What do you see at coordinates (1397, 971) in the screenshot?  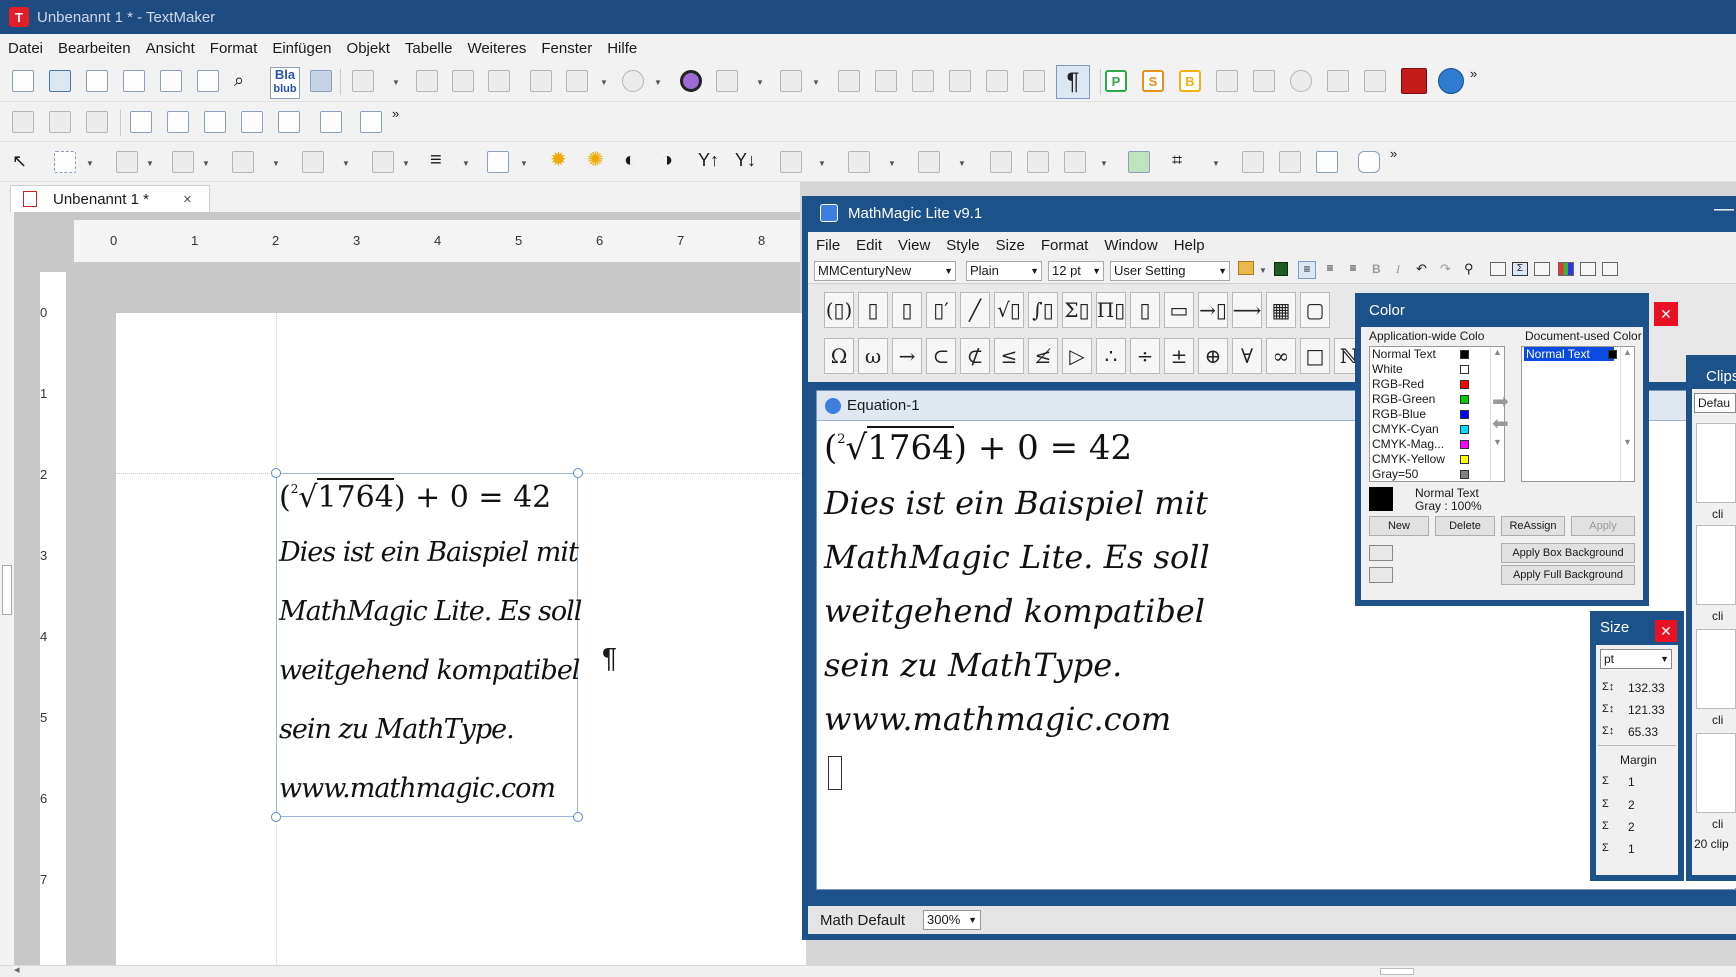 I see `scroll-thumb` at bounding box center [1397, 971].